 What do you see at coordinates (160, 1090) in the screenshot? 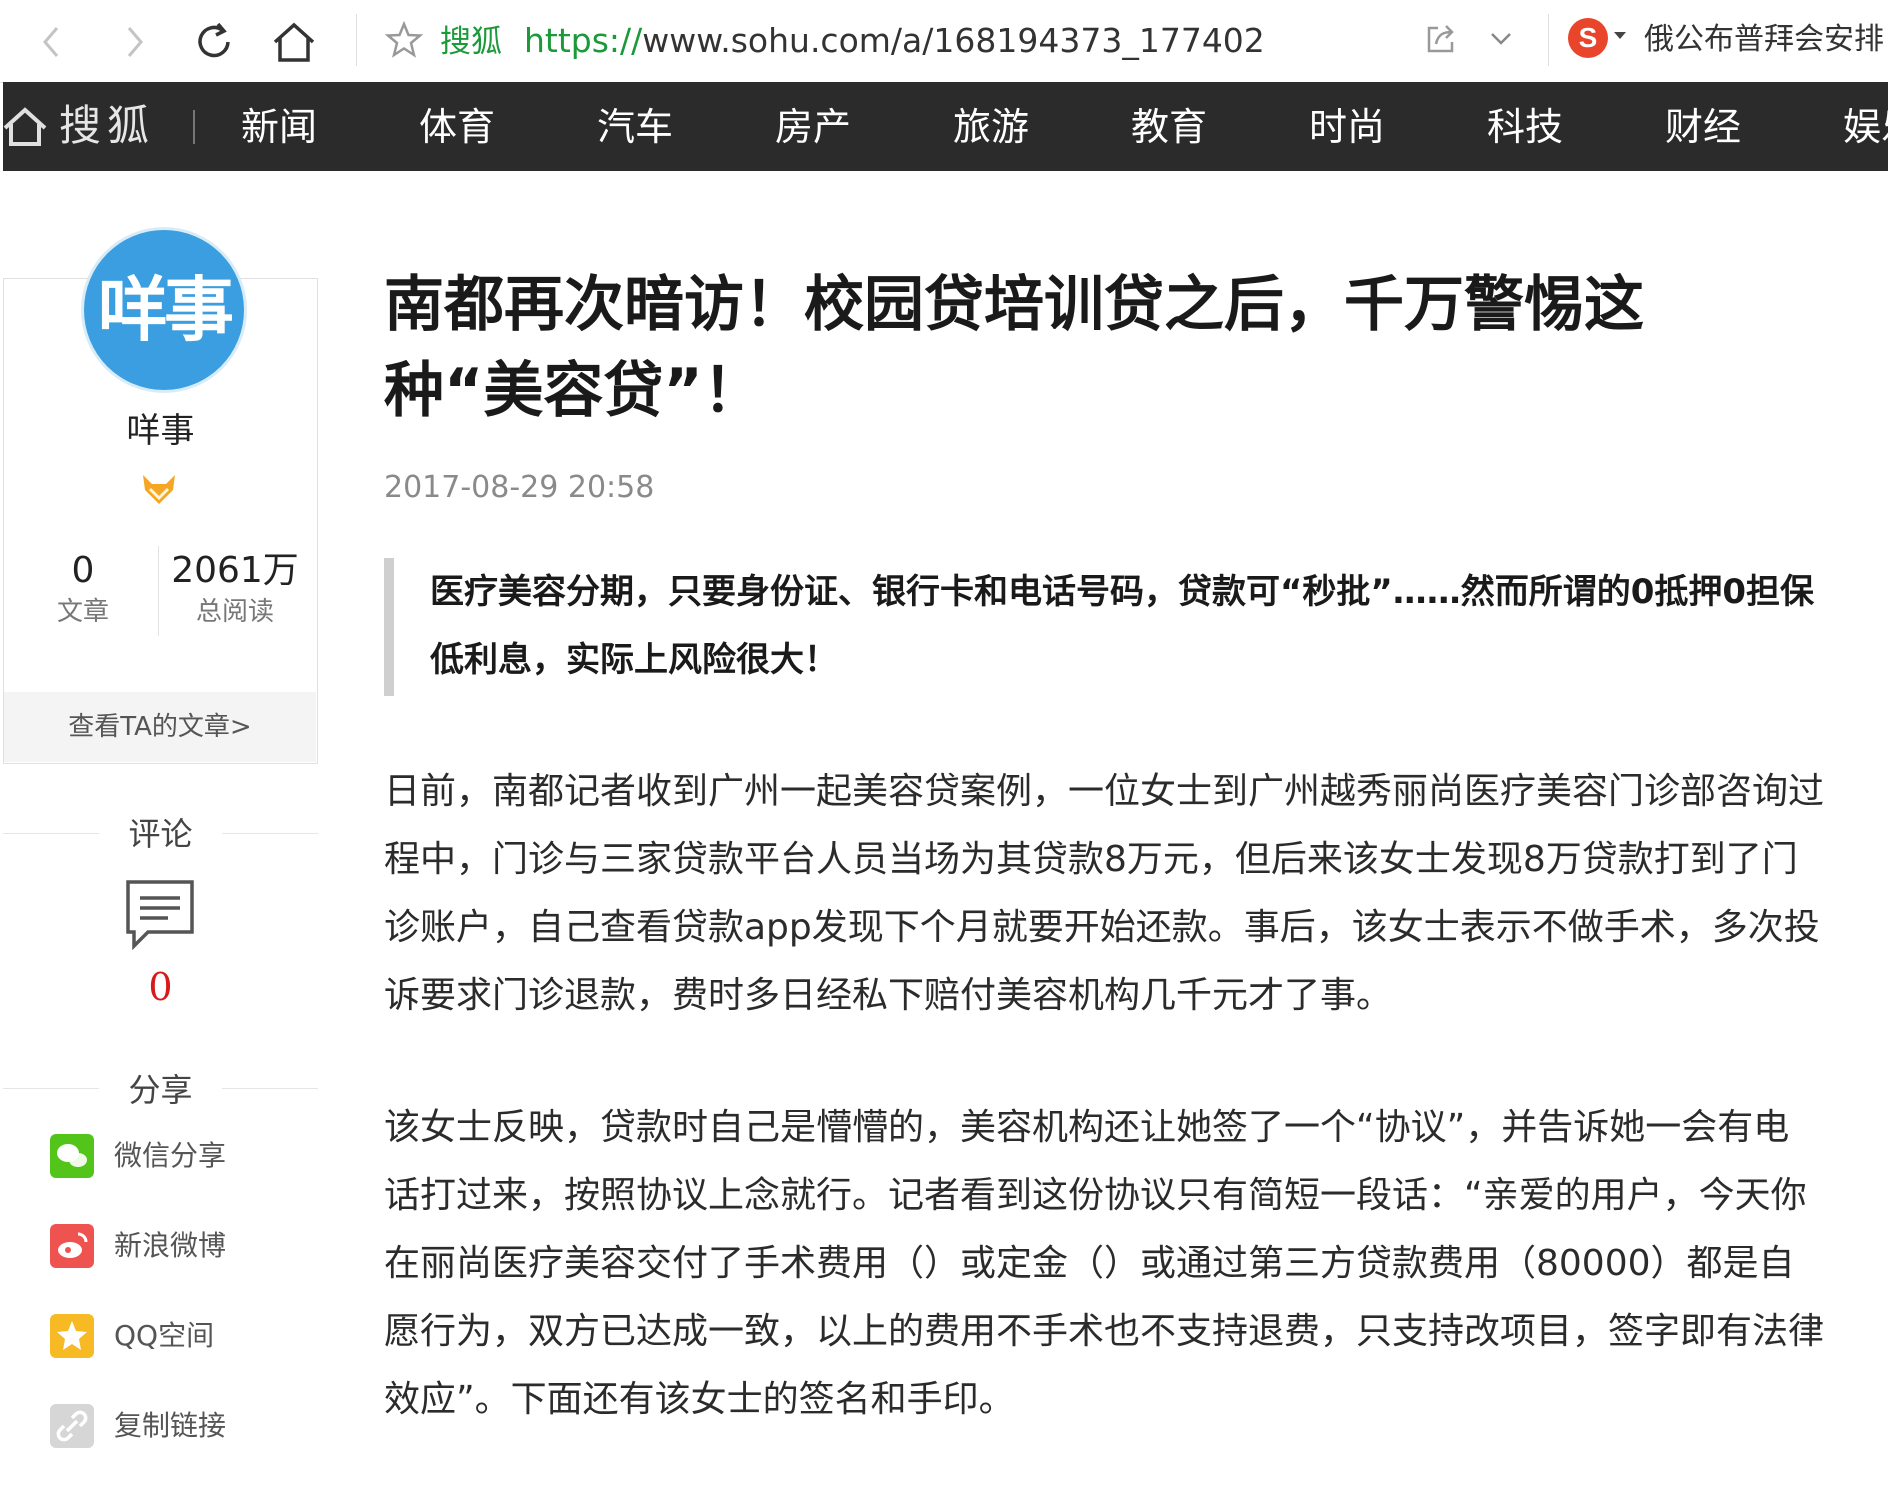
I see `share-heading: 分享` at bounding box center [160, 1090].